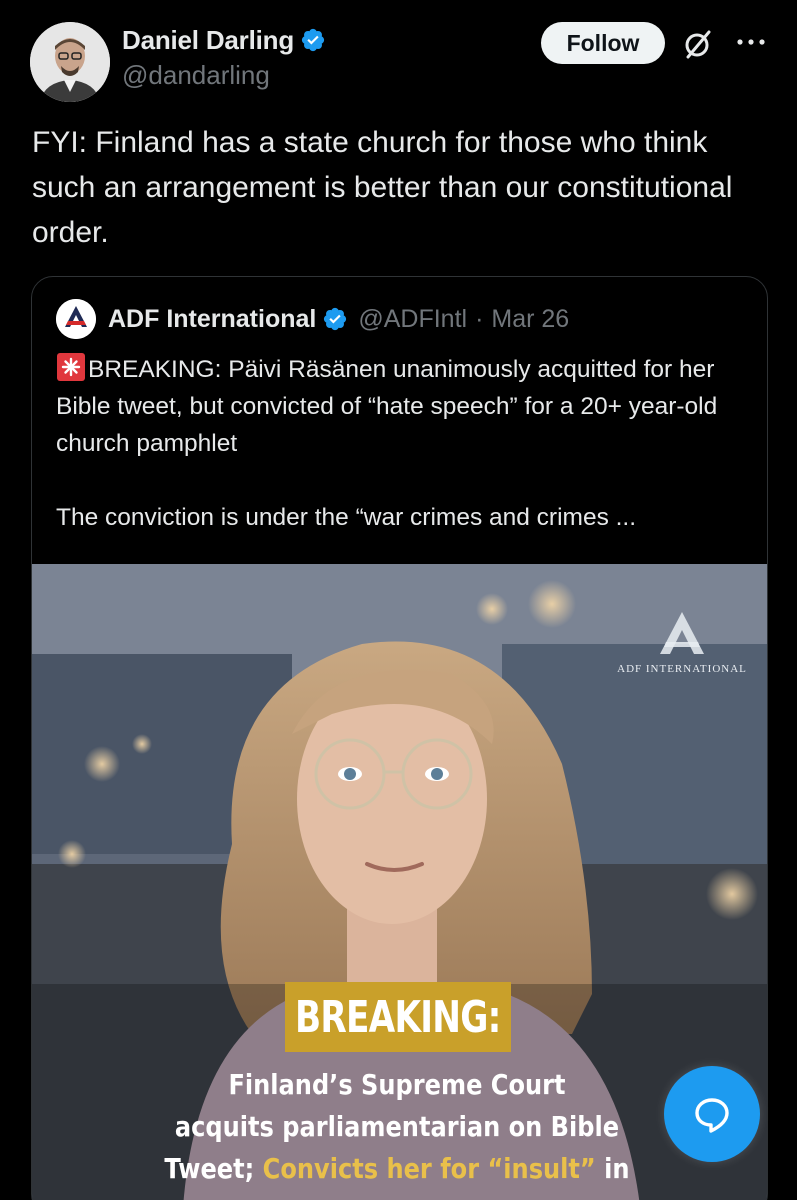  Describe the element at coordinates (412, 319) in the screenshot. I see `quote-author-handle: @ADFIntl` at that location.